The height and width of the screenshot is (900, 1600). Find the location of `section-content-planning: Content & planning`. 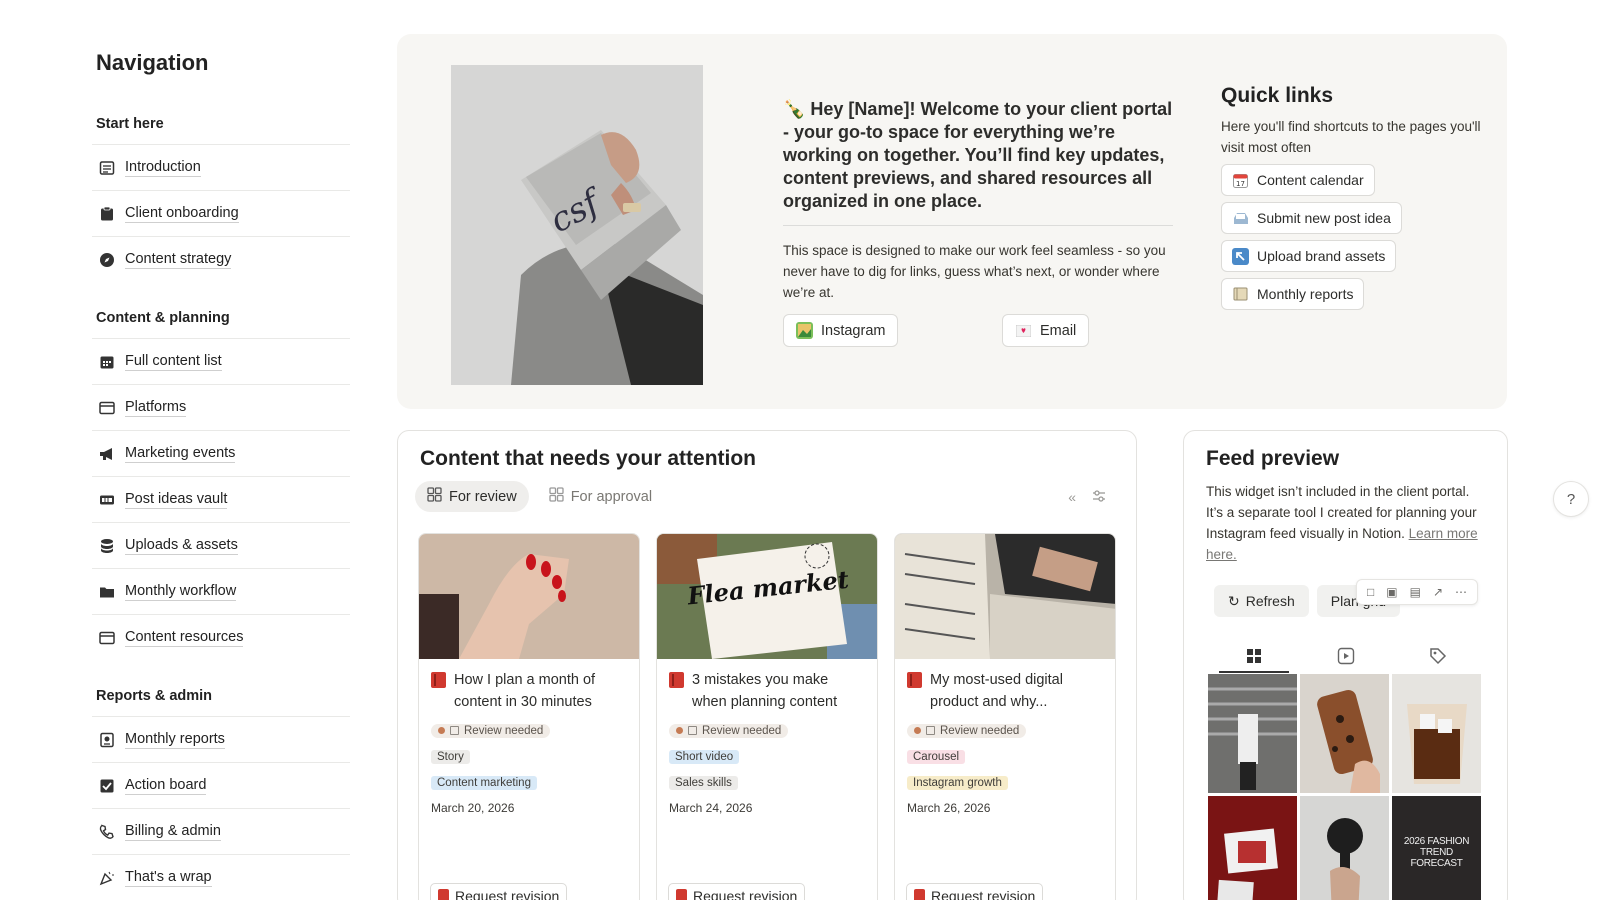

section-content-planning: Content & planning is located at coordinates (163, 318).